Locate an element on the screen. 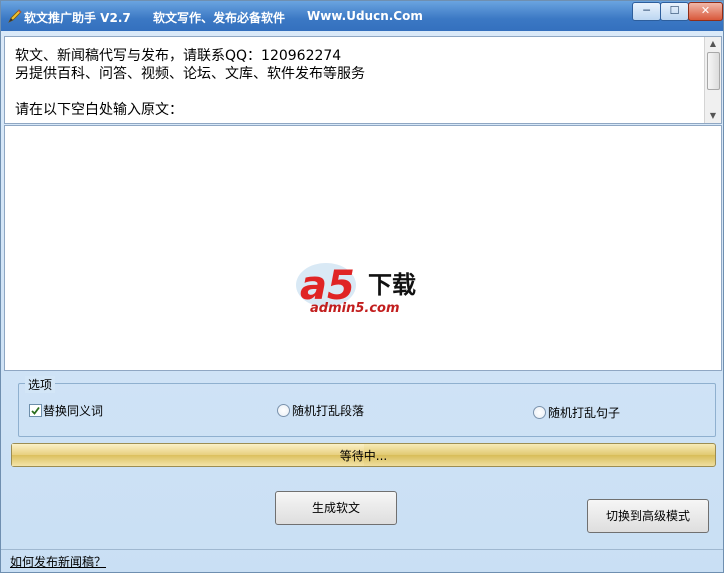 This screenshot has height=573, width=724. close-icon: ✕ is located at coordinates (705, 10).